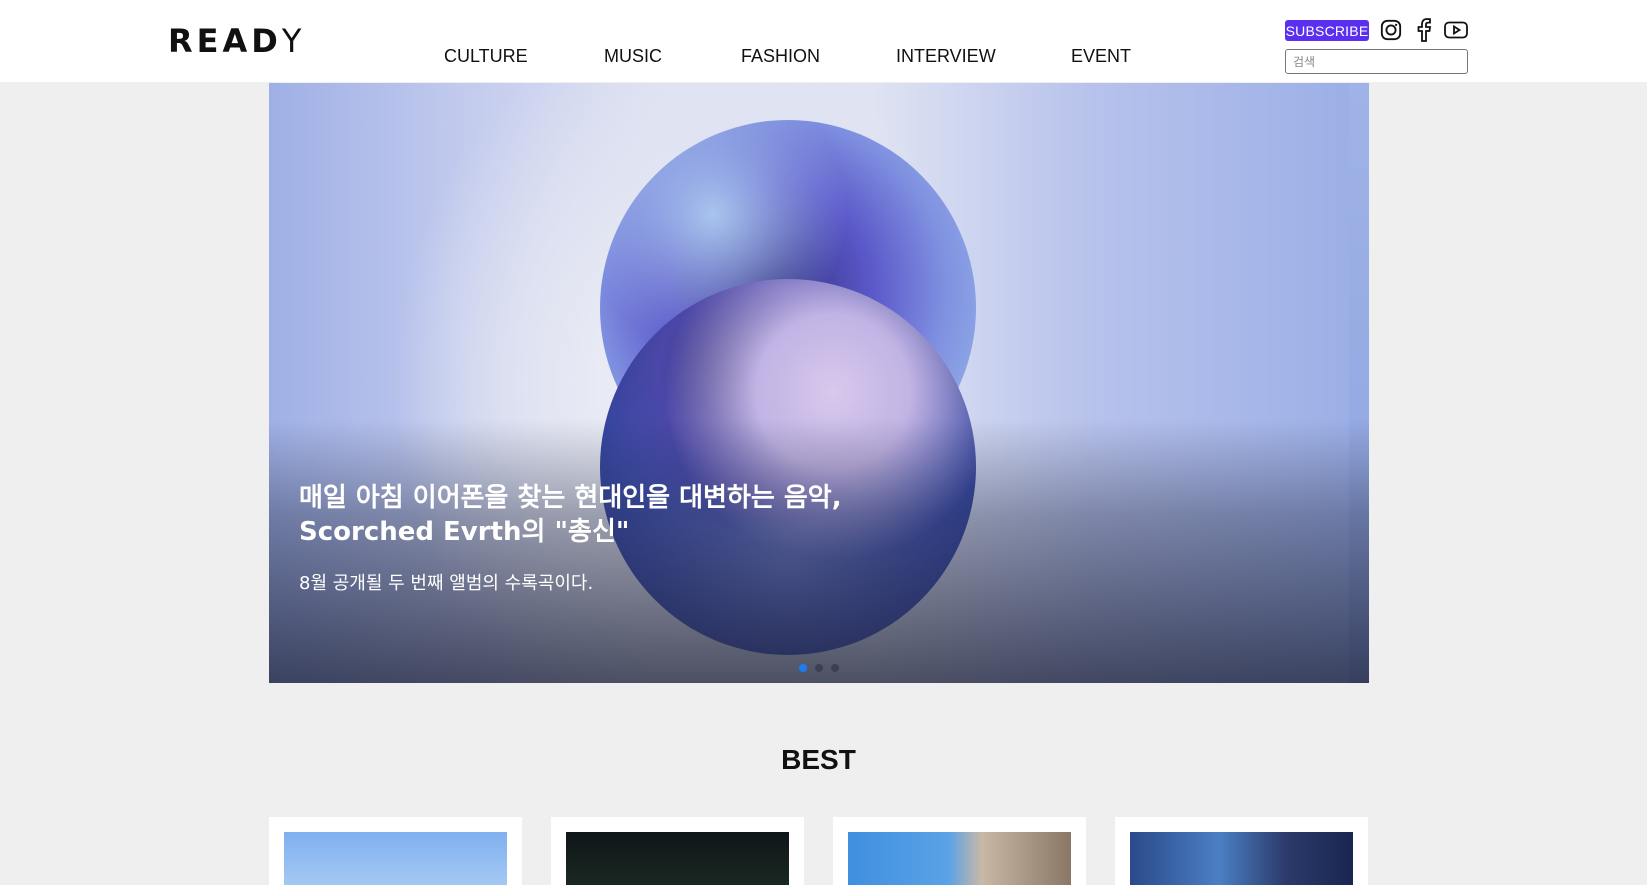 The image size is (1647, 885). Describe the element at coordinates (1424, 30) in the screenshot. I see `facebook-icon` at that location.